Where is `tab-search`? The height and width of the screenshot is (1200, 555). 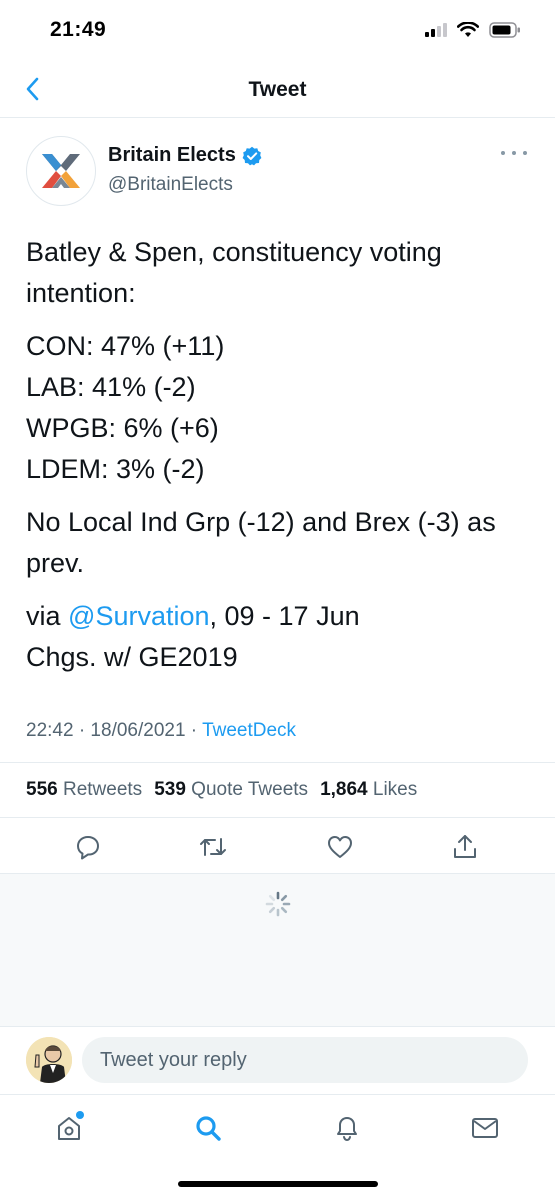
tab-search is located at coordinates (208, 1128).